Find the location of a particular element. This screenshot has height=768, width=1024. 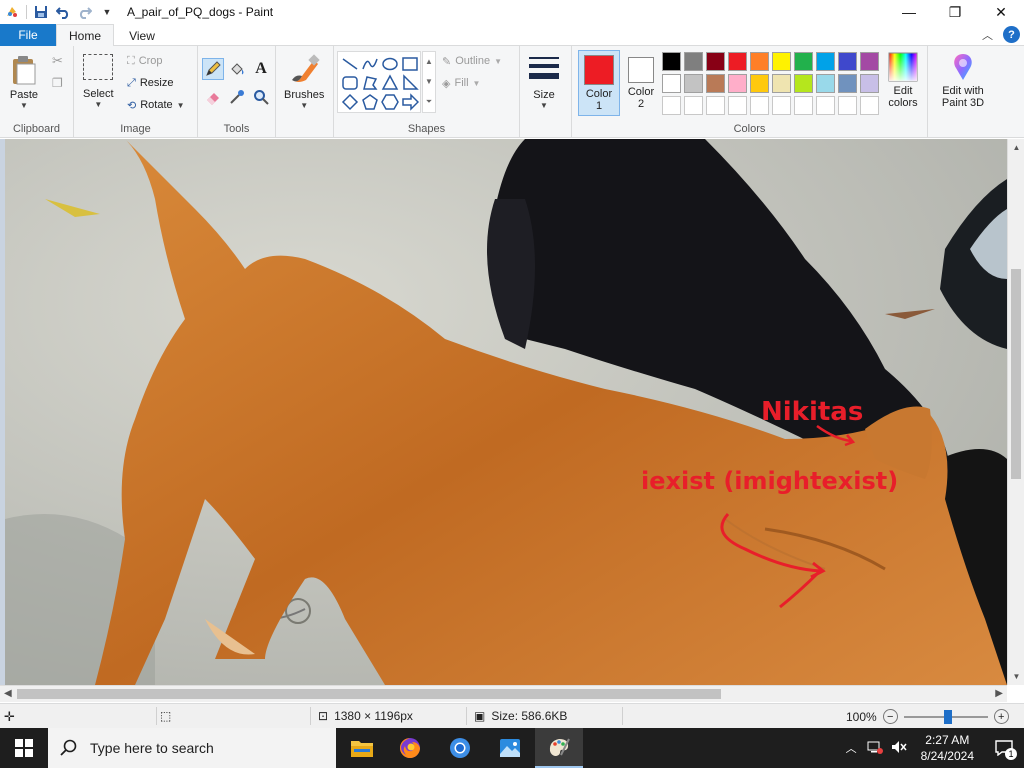

network-icon is located at coordinates (875, 748).